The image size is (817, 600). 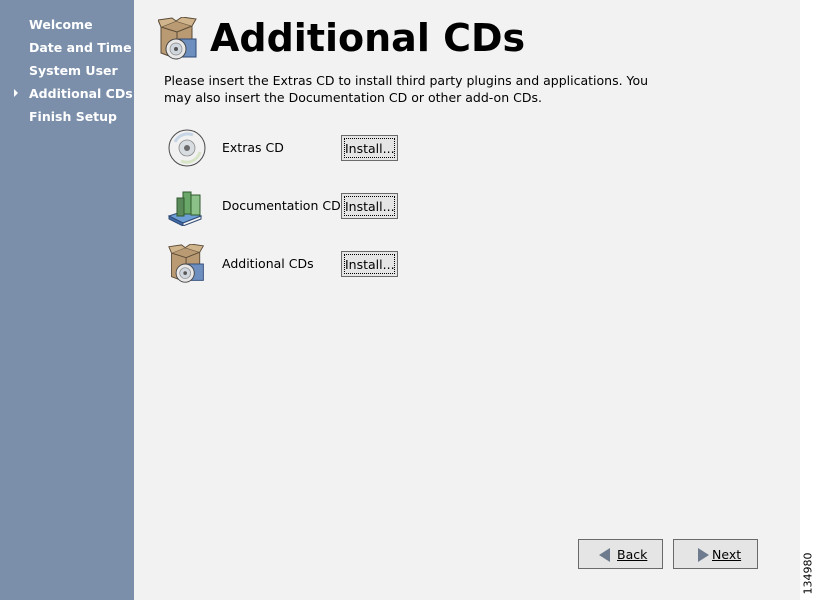 I want to click on current-step-arrow-icon, so click(x=16, y=93).